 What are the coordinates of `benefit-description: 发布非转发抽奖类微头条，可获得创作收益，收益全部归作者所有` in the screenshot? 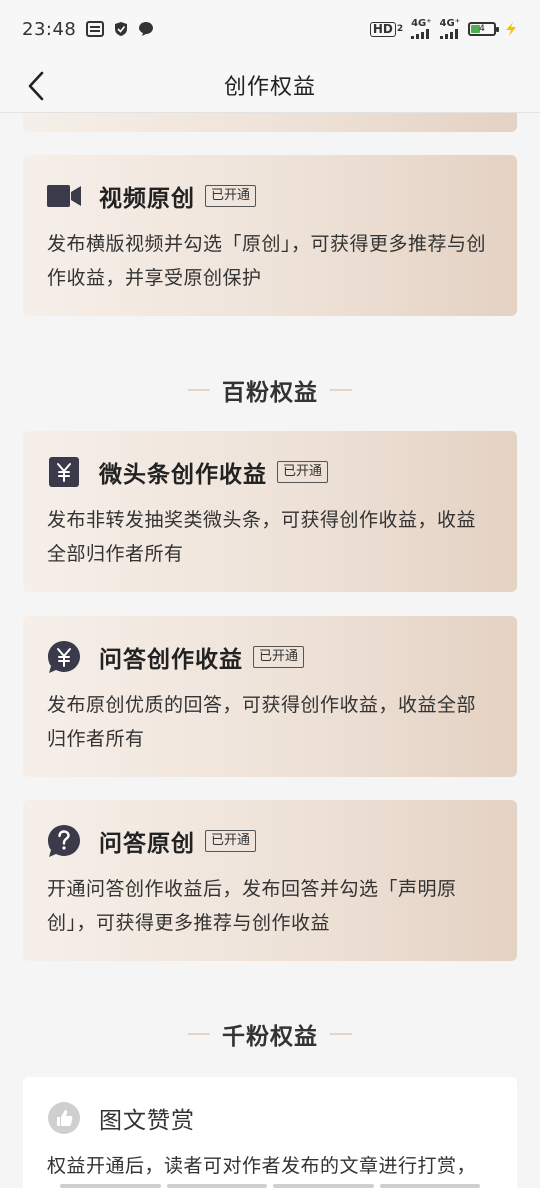 It's located at (262, 537).